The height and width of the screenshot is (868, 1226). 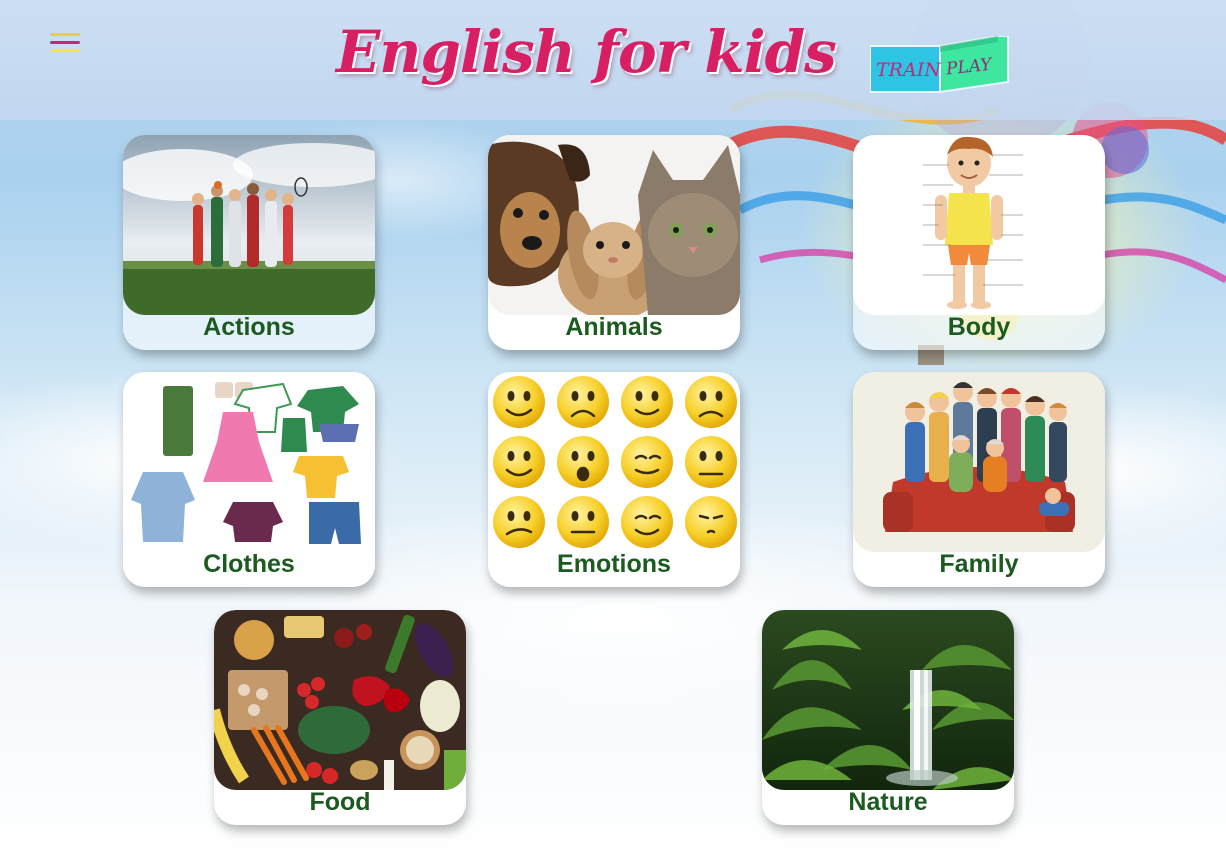 I want to click on body-diagram, so click(x=979, y=225).